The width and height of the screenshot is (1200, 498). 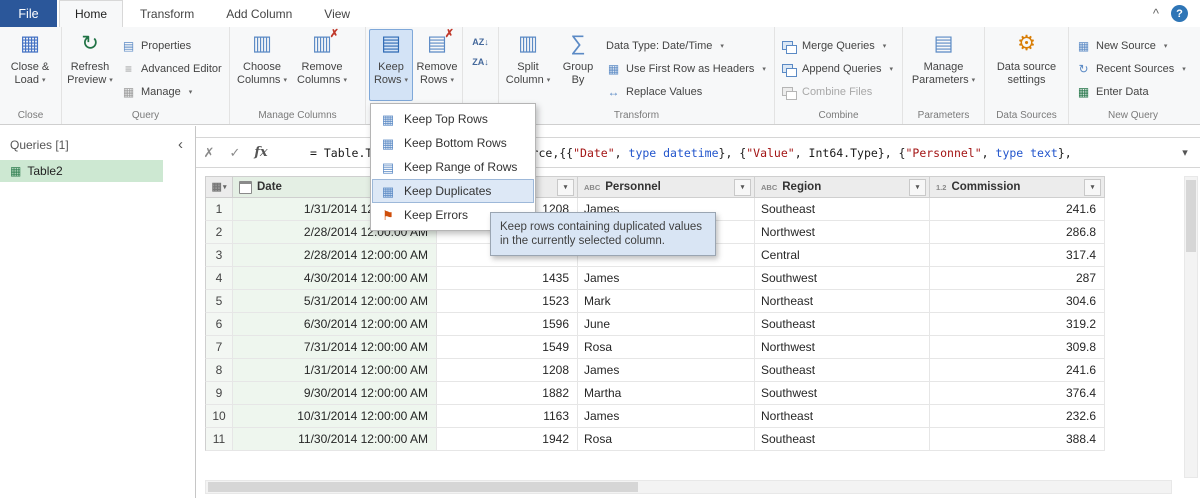 I want to click on cell-date: 11/30/2014 12:00:00 AM, so click(x=335, y=439).